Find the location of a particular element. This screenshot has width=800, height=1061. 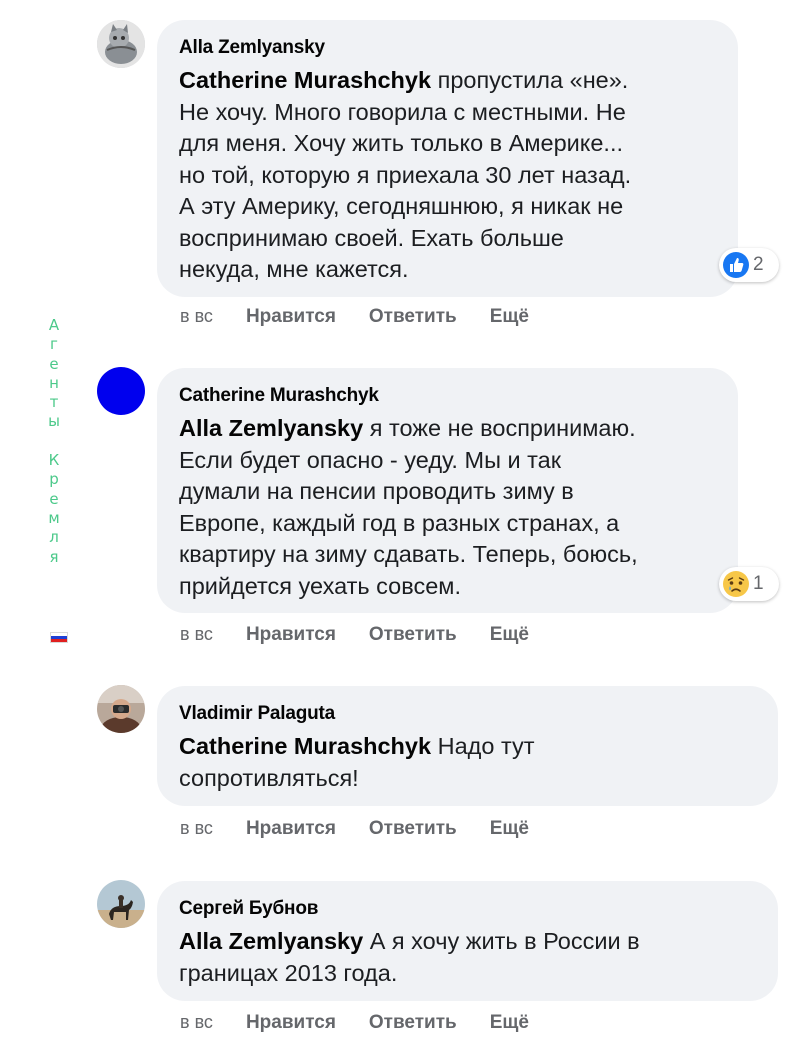

text-line: думали на пенсии проводить зиму в is located at coordinates (376, 491).